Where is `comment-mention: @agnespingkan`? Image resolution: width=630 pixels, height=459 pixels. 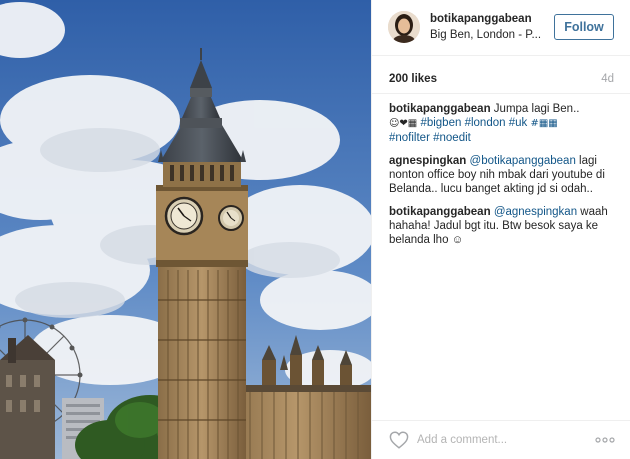 comment-mention: @agnespingkan is located at coordinates (535, 212).